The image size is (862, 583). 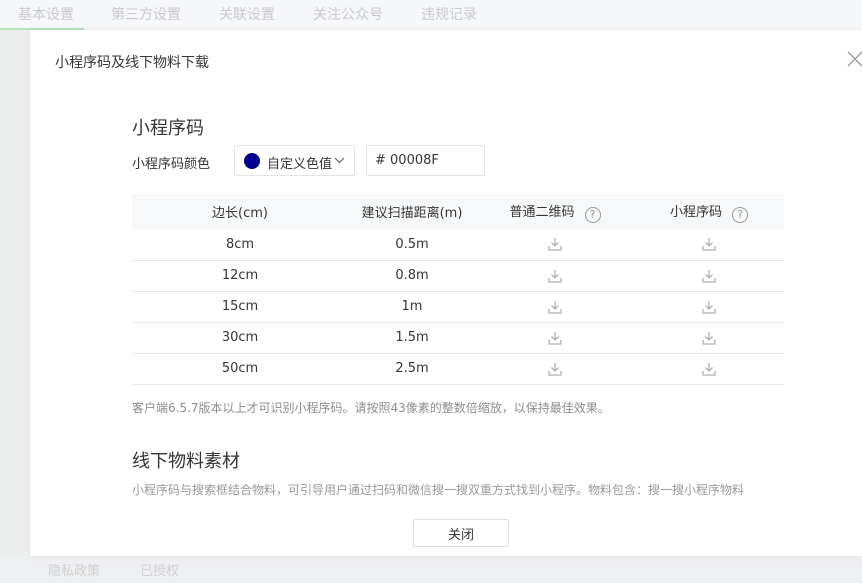 What do you see at coordinates (240, 276) in the screenshot?
I see `cell-size: 12cm` at bounding box center [240, 276].